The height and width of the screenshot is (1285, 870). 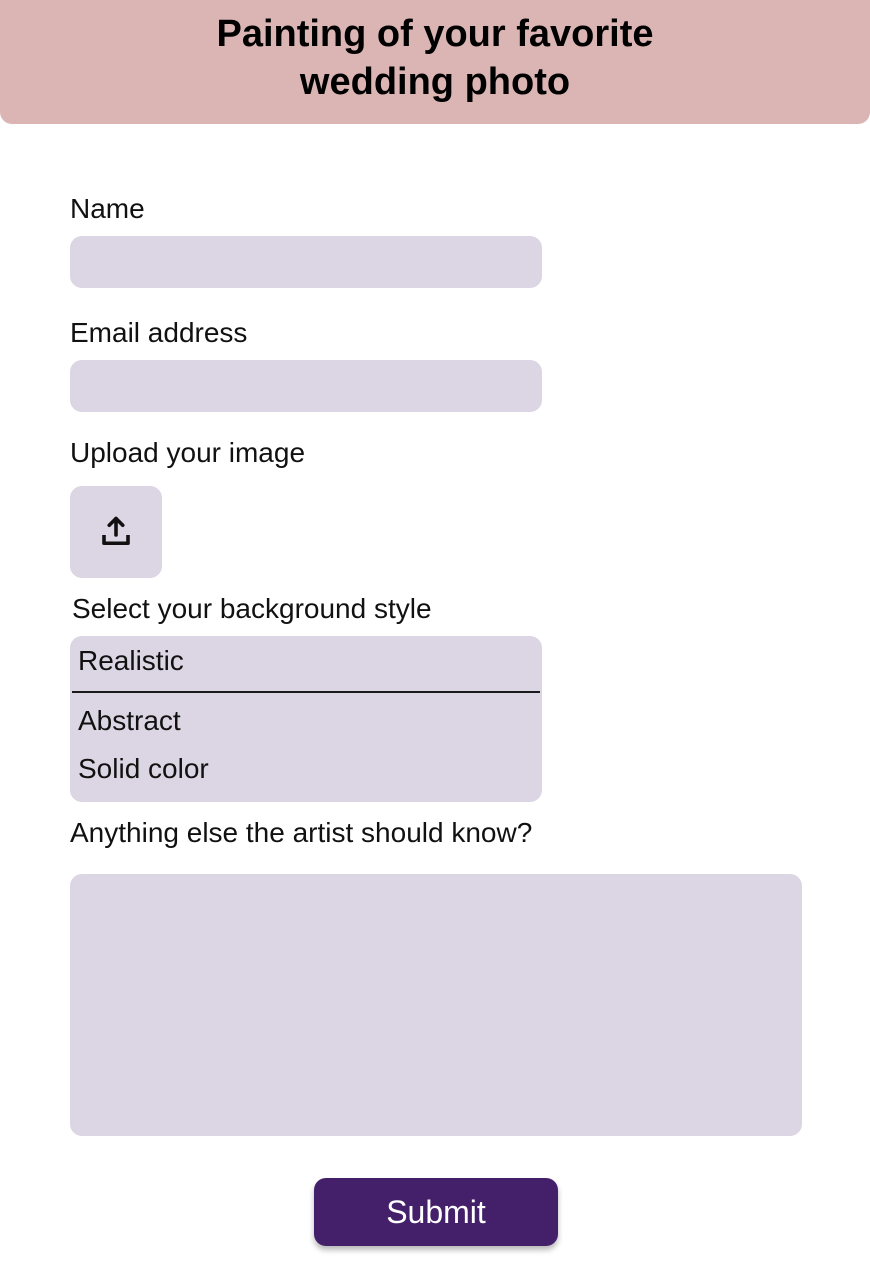 I want to click on name-label: Name, so click(x=107, y=208).